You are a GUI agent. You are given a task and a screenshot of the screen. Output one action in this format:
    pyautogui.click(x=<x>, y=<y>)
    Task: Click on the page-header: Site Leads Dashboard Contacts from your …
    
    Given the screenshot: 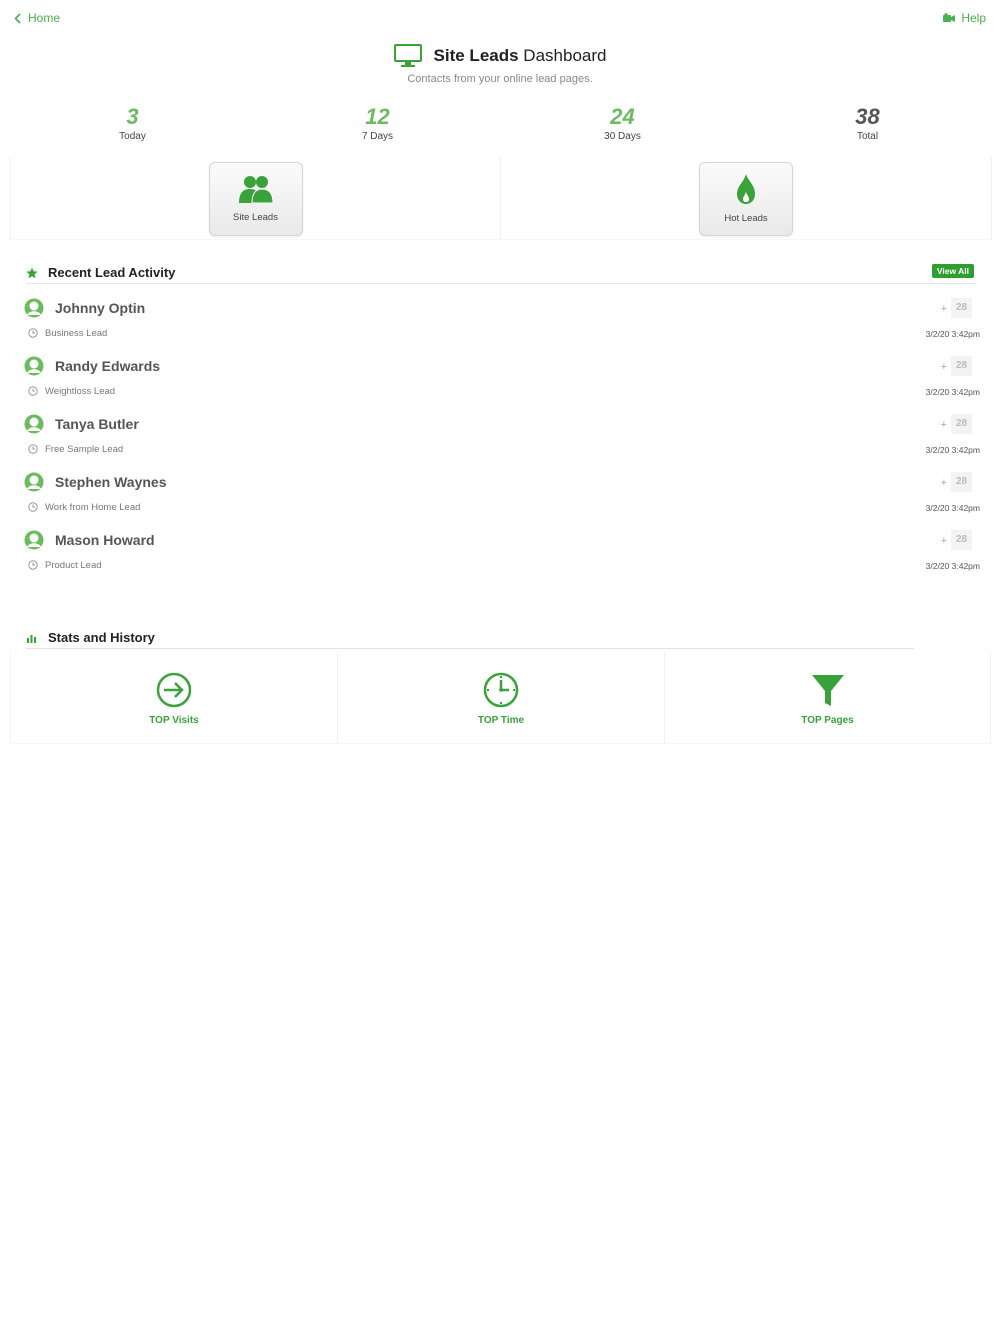 What is the action you would take?
    pyautogui.click(x=500, y=64)
    